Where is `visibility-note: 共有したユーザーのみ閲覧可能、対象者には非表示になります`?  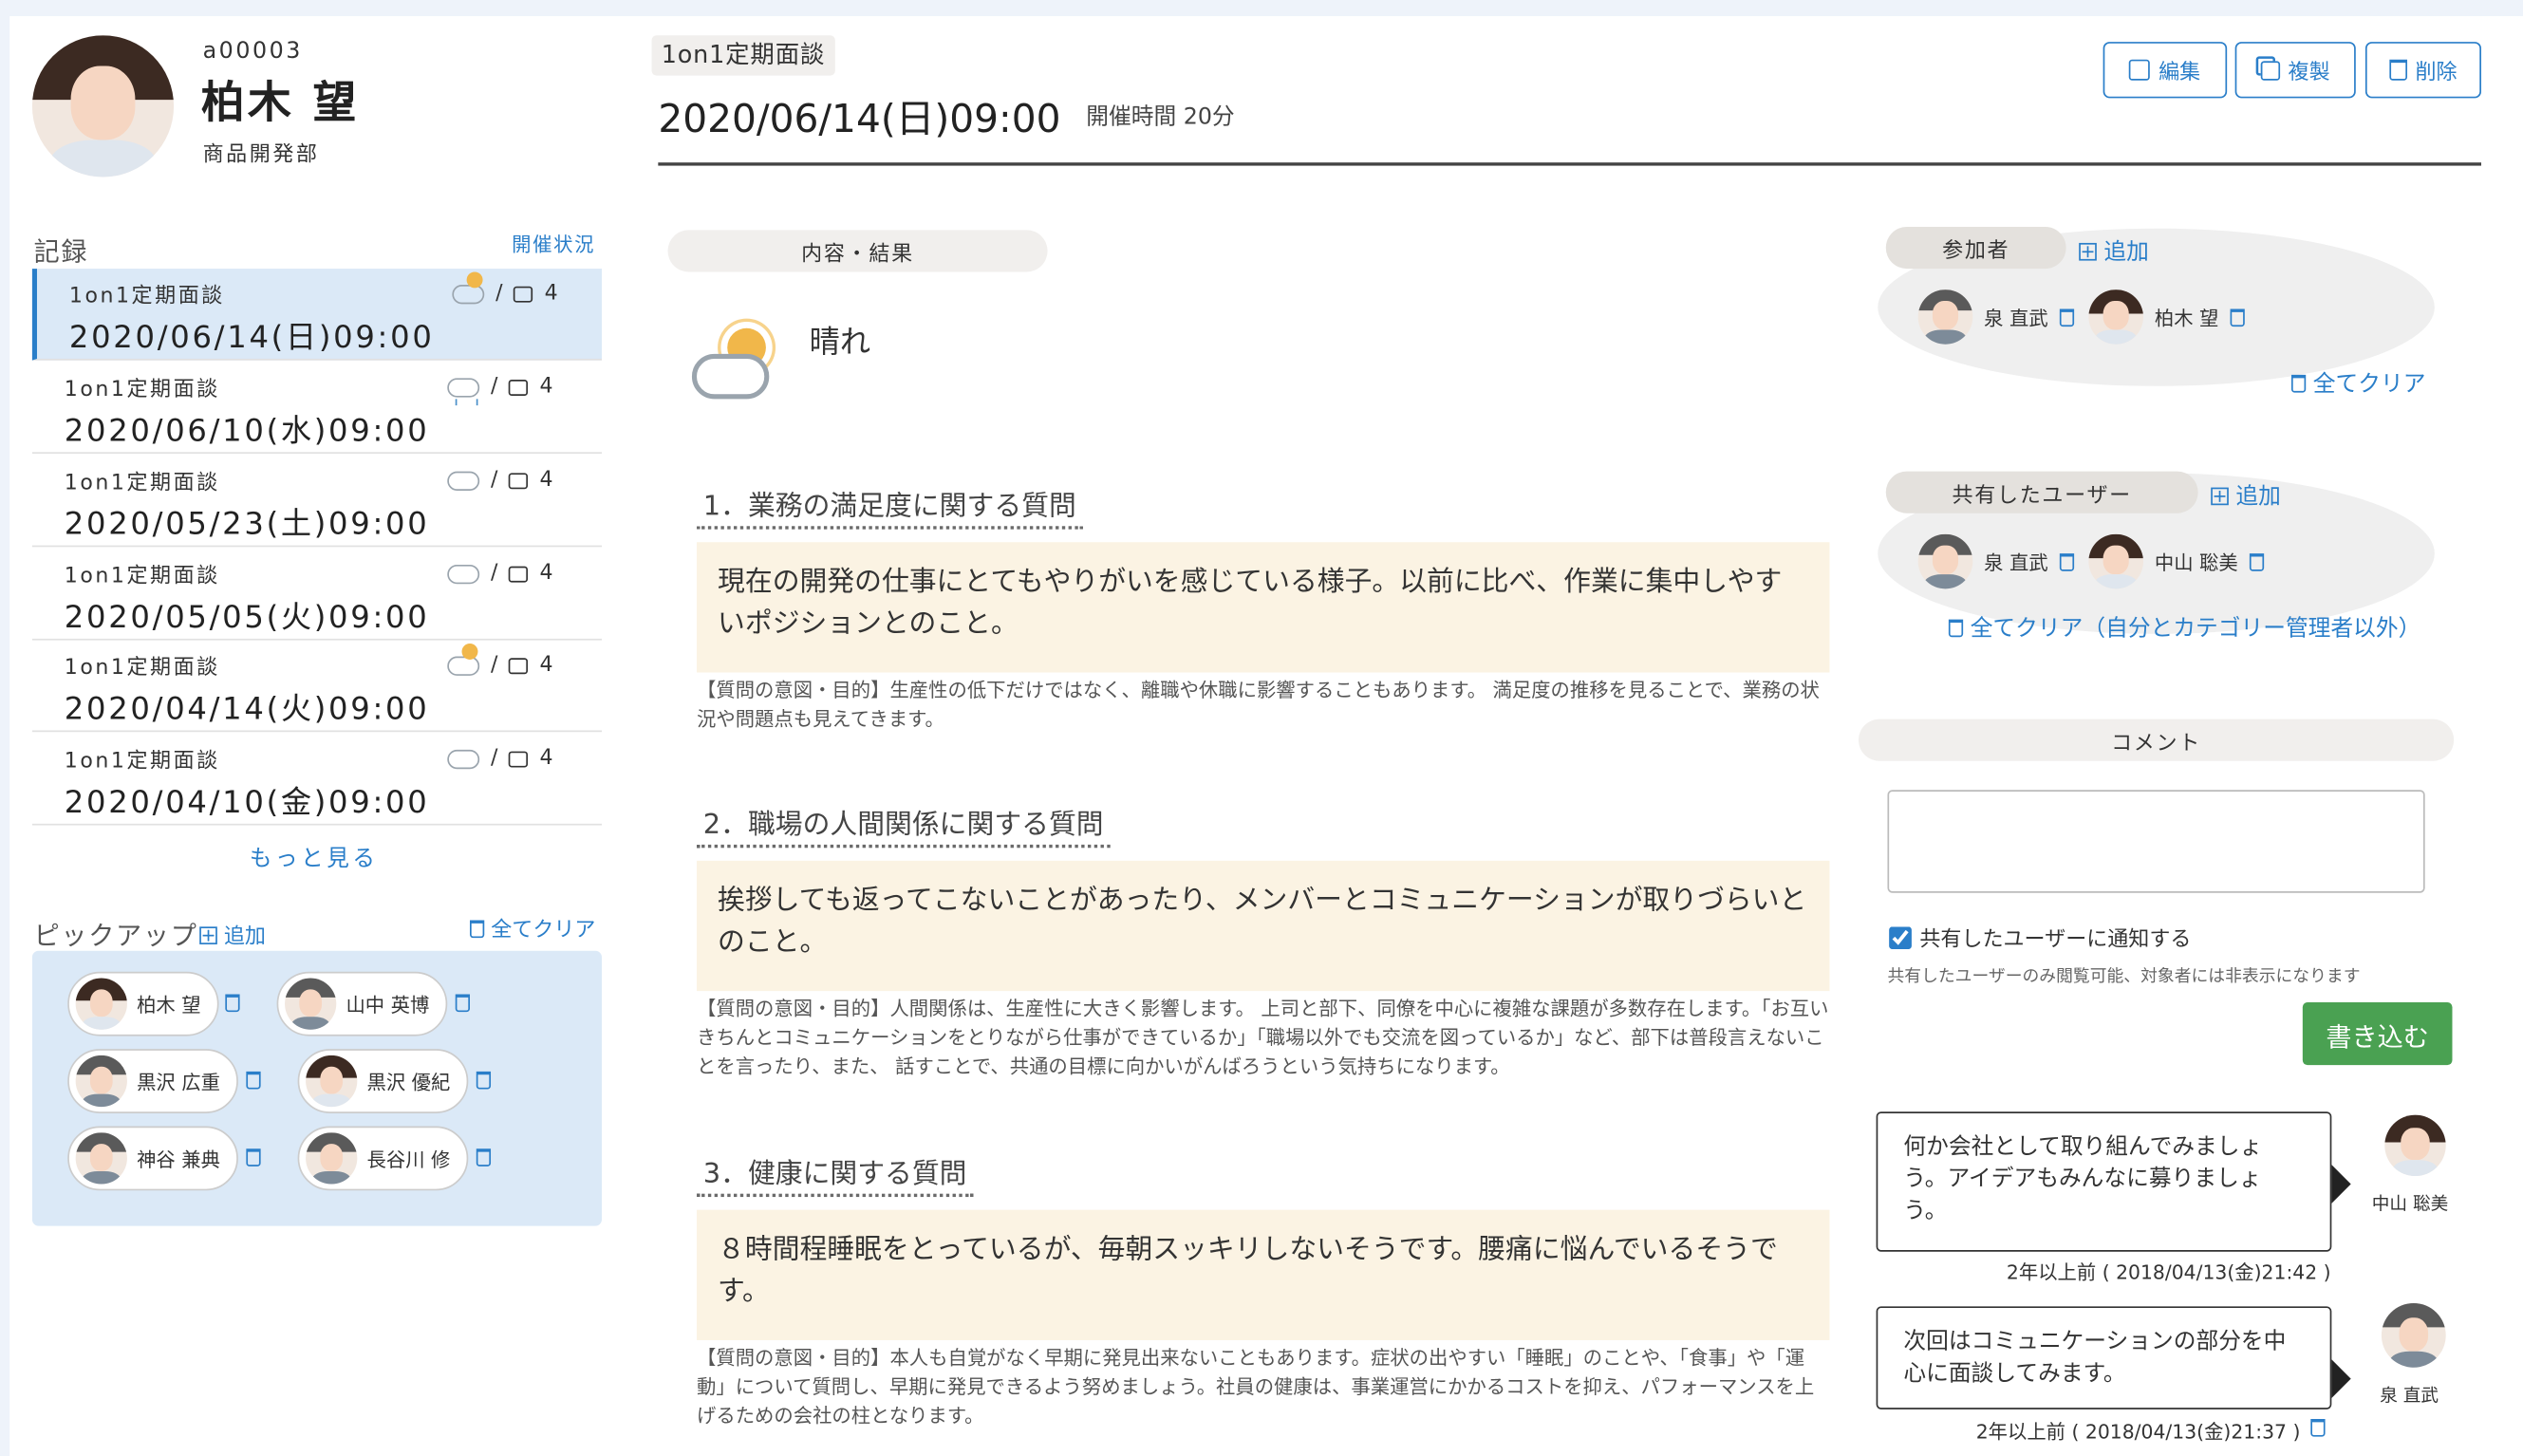 visibility-note: 共有したユーザーのみ閲覧可能、対象者には非表示になります is located at coordinates (2124, 976).